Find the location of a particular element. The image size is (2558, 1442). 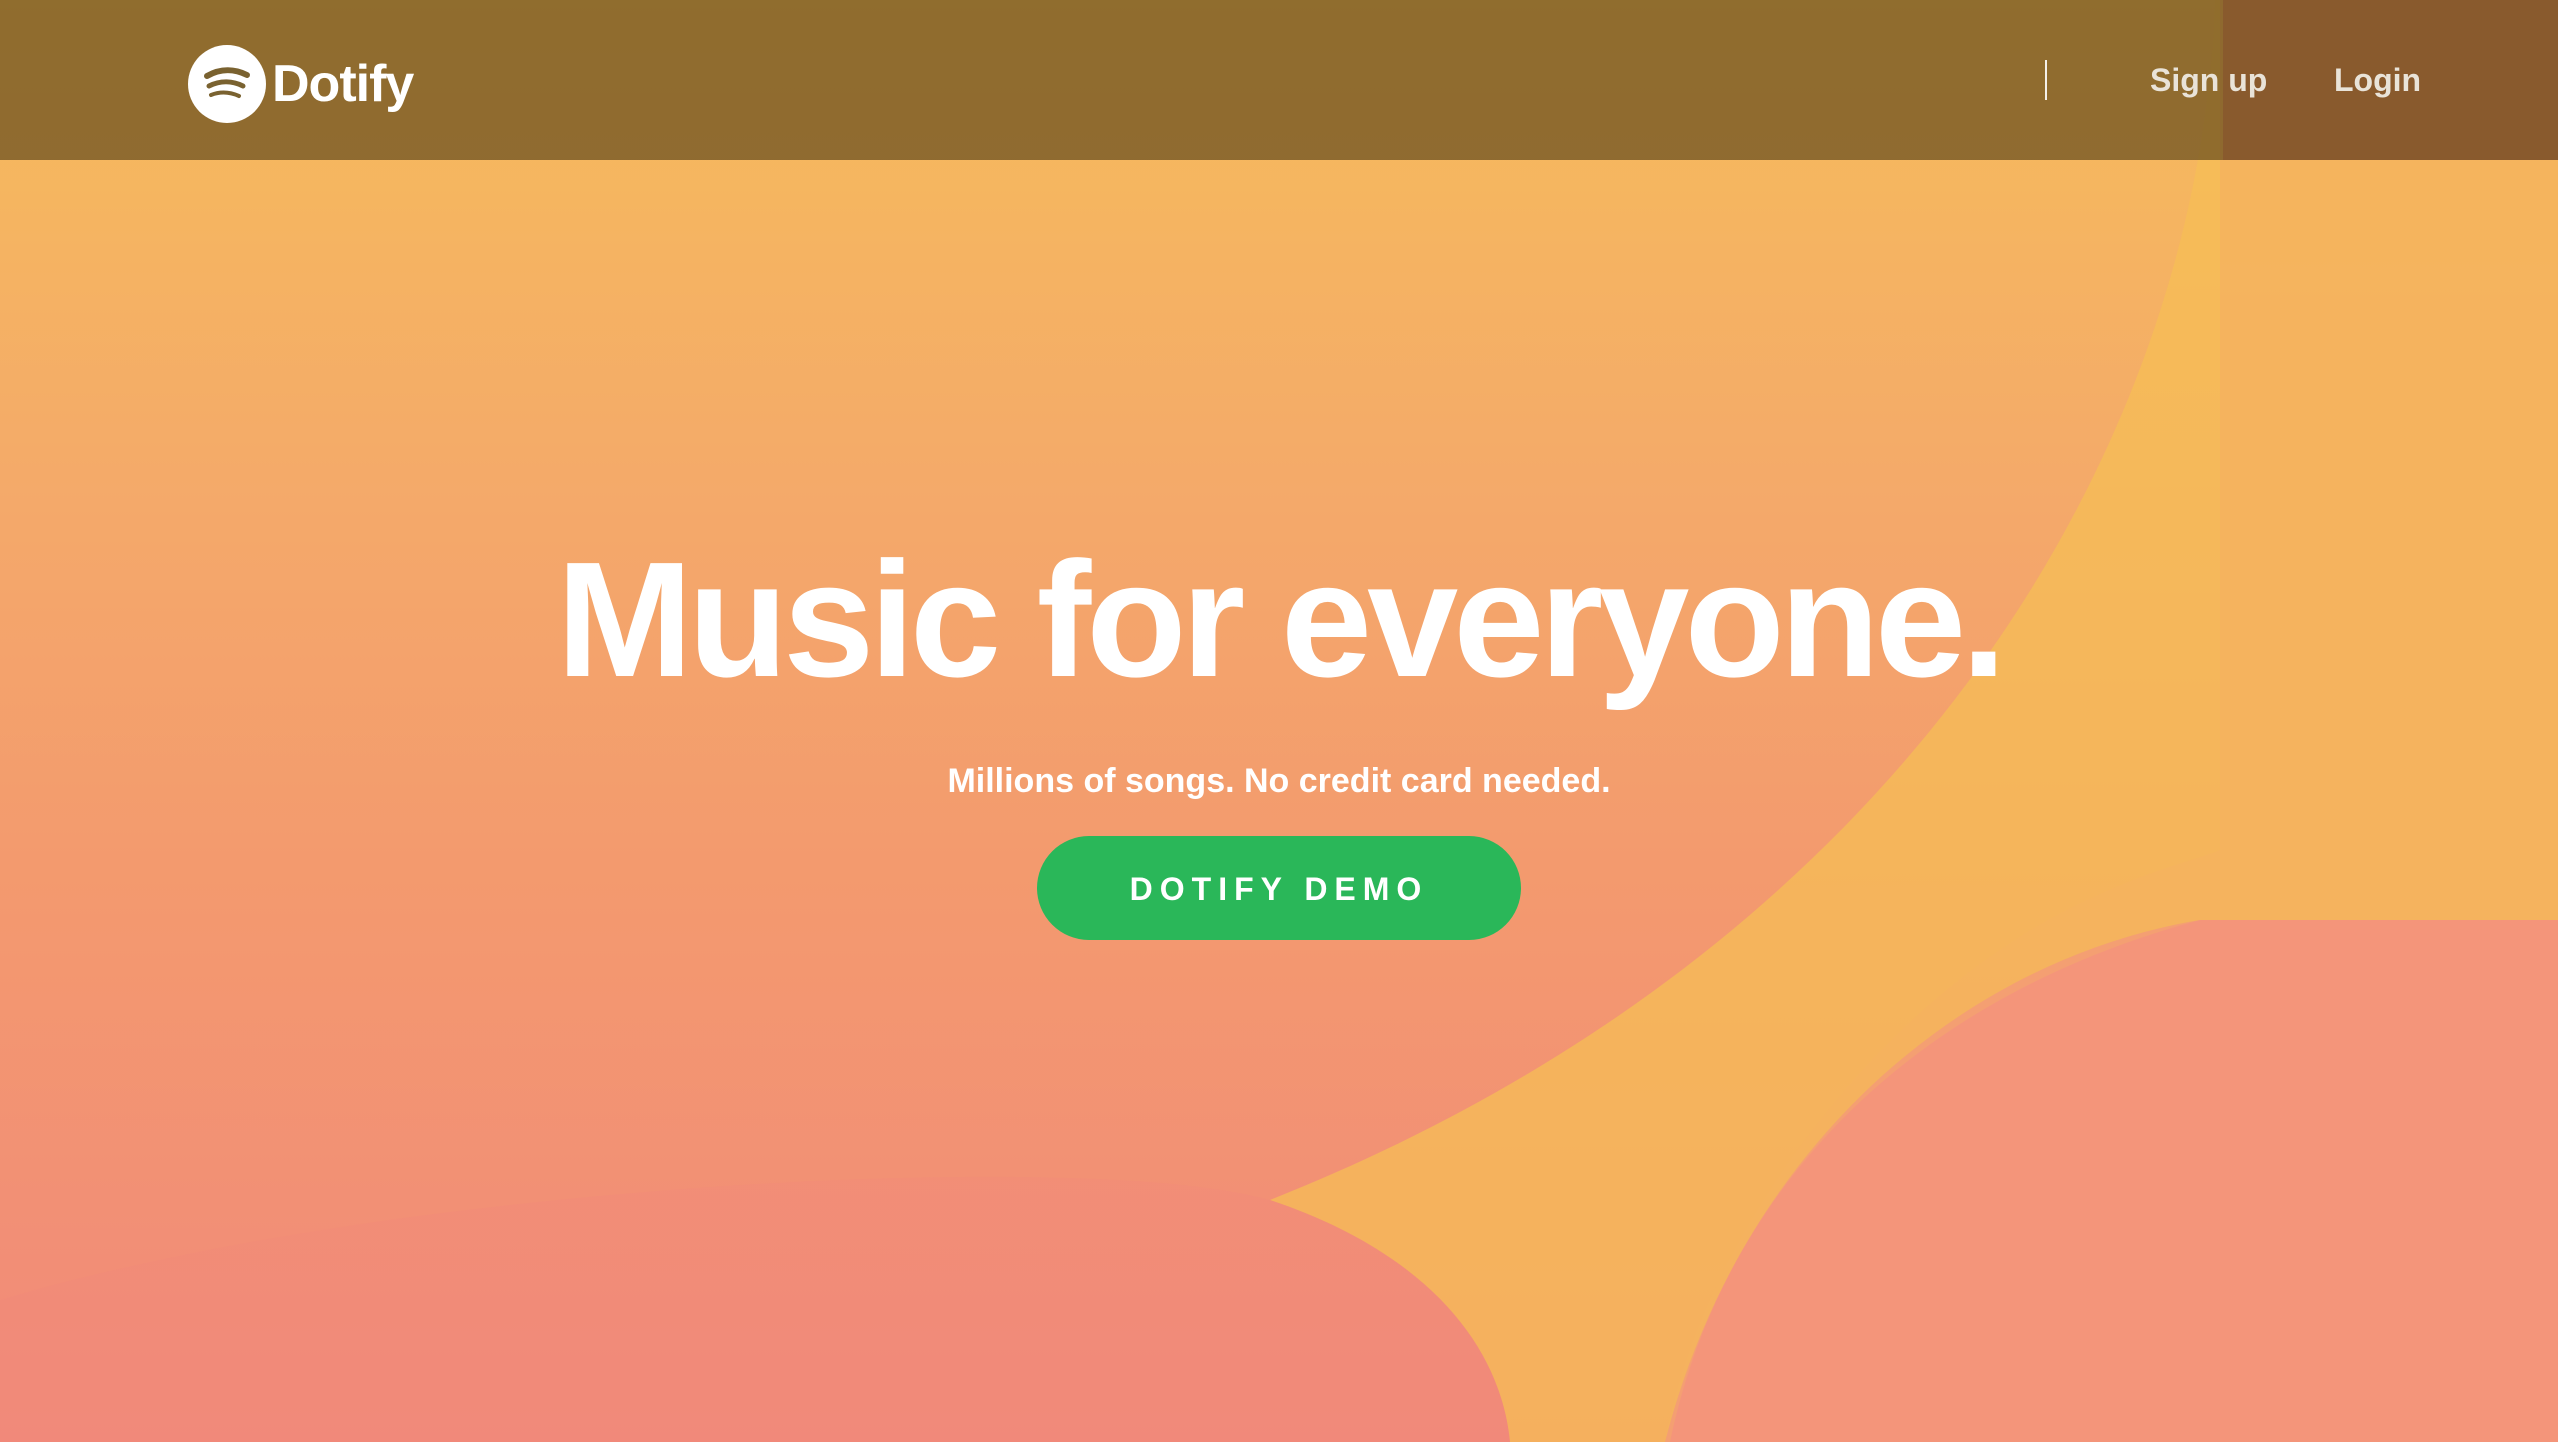

dotify-demo-button: DOTIFY DEMO is located at coordinates (1279, 888).